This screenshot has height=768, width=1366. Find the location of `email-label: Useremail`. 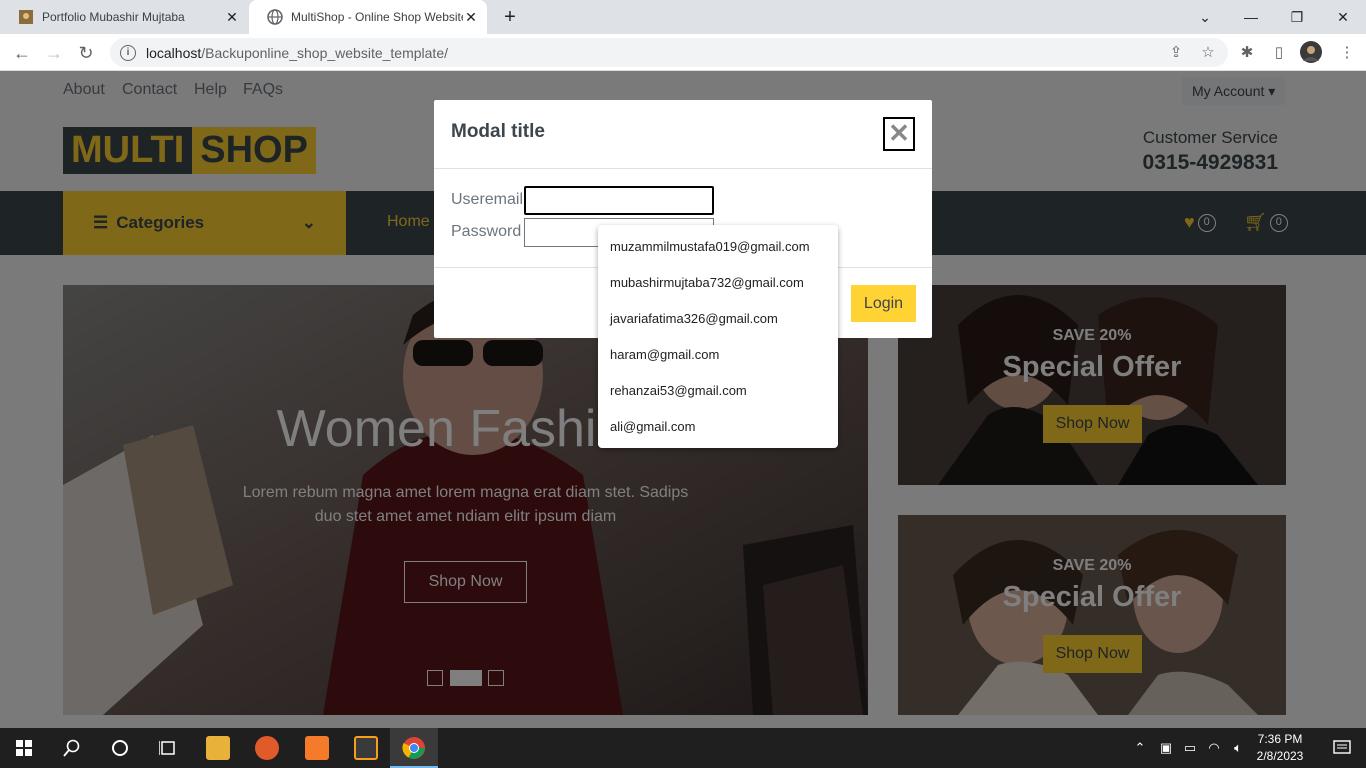

email-label: Useremail is located at coordinates (487, 199).